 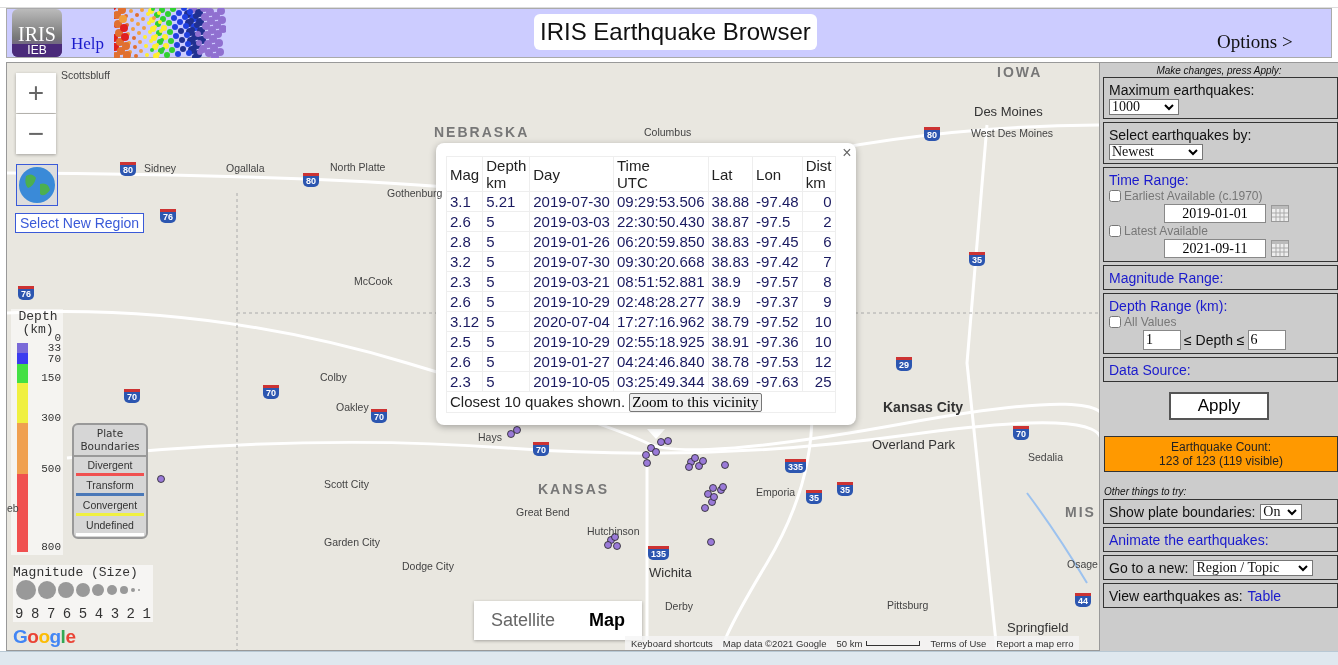 I want to click on popup-note: Closest 10 quakes shown., so click(x=538, y=401).